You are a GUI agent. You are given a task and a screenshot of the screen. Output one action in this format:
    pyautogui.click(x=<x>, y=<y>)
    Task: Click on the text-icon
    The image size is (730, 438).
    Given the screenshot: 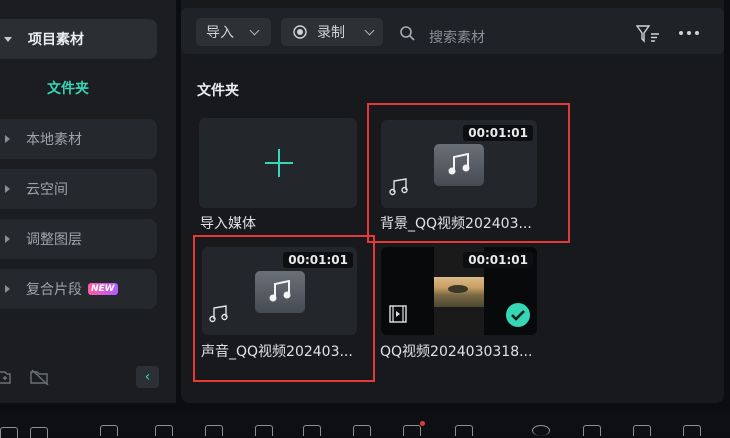 What is the action you would take?
    pyautogui.click(x=362, y=430)
    